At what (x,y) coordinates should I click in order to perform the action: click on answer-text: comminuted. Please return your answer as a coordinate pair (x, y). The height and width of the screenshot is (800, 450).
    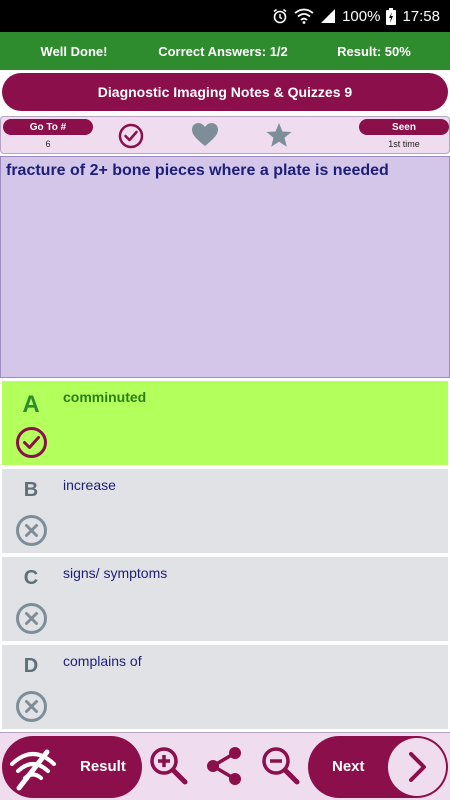
    Looking at the image, I should click on (105, 397).